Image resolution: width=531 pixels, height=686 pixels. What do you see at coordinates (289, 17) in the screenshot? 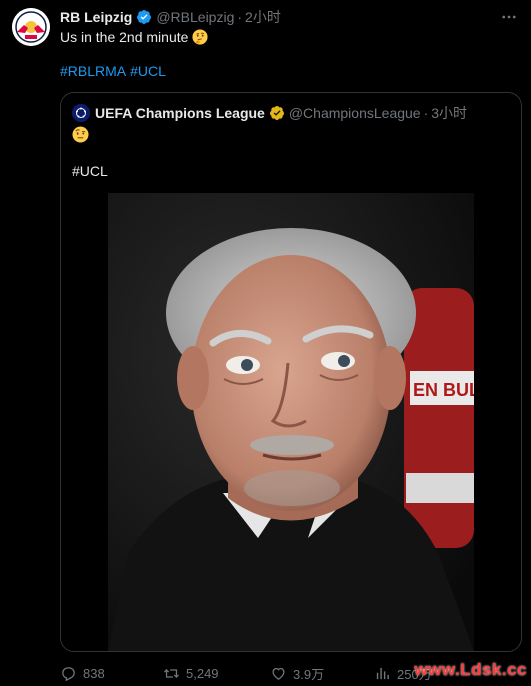
I see `tweet-header: RB Leipzig @RBLeipzig · 2小时` at bounding box center [289, 17].